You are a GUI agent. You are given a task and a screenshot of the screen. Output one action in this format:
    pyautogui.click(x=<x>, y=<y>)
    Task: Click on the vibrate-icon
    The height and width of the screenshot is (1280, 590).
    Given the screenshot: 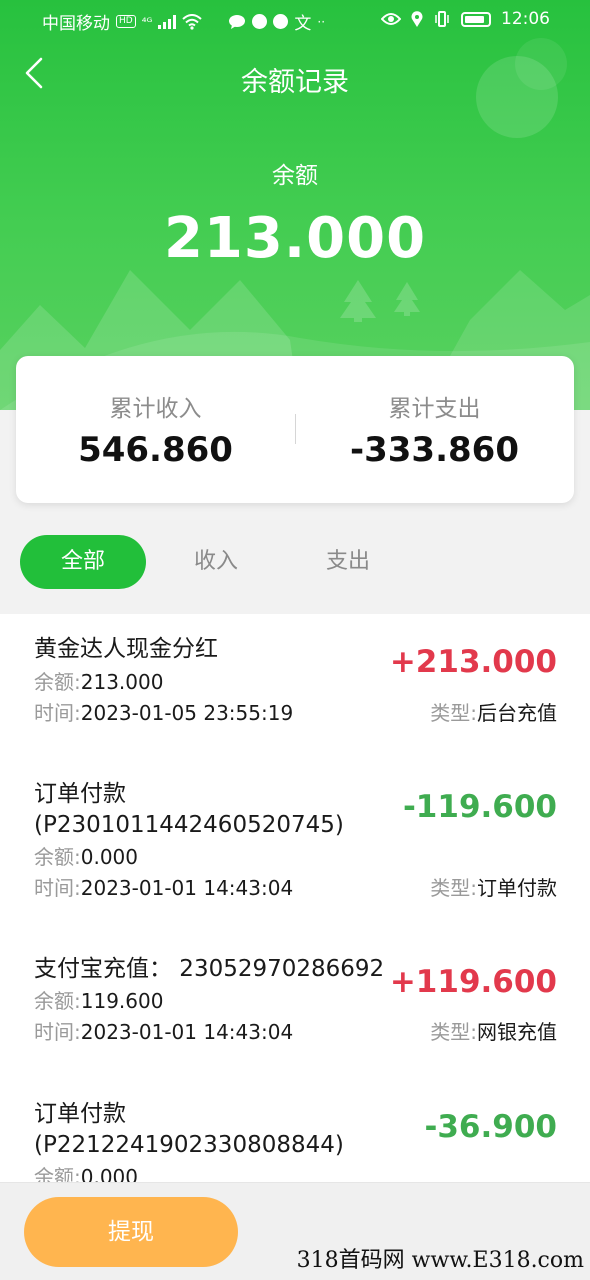 What is the action you would take?
    pyautogui.click(x=442, y=19)
    